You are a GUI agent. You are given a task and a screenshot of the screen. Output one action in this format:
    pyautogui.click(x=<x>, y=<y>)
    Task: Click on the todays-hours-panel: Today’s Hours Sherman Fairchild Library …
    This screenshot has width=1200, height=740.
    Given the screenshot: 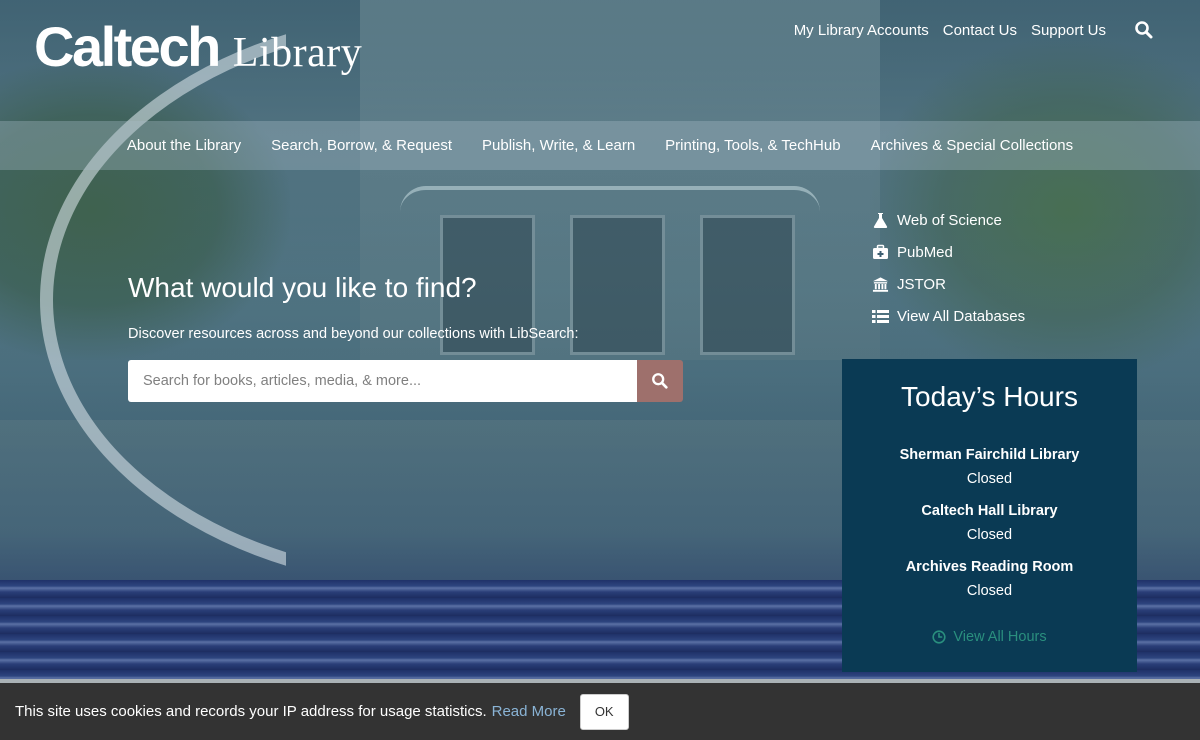 What is the action you would take?
    pyautogui.click(x=989, y=515)
    